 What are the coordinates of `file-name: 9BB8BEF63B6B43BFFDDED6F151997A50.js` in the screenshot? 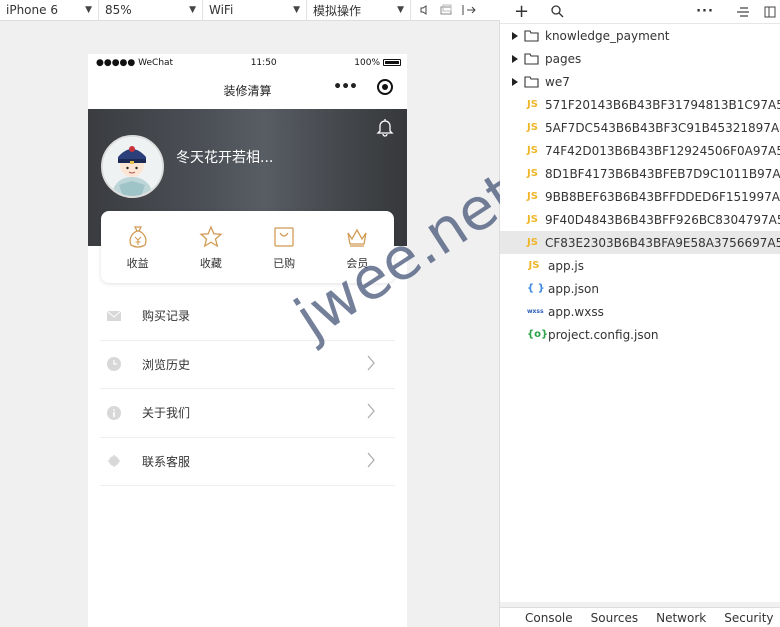 It's located at (662, 196).